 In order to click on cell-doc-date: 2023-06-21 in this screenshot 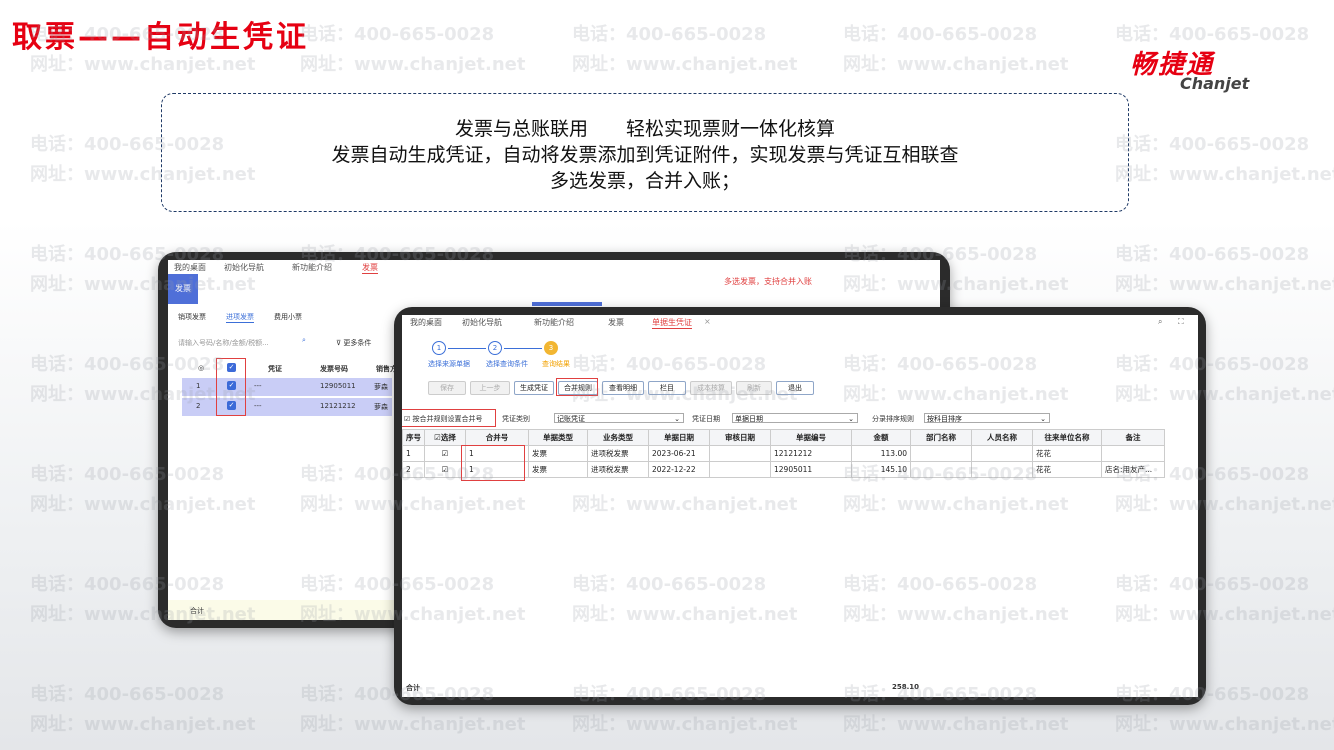, I will do `click(679, 453)`.